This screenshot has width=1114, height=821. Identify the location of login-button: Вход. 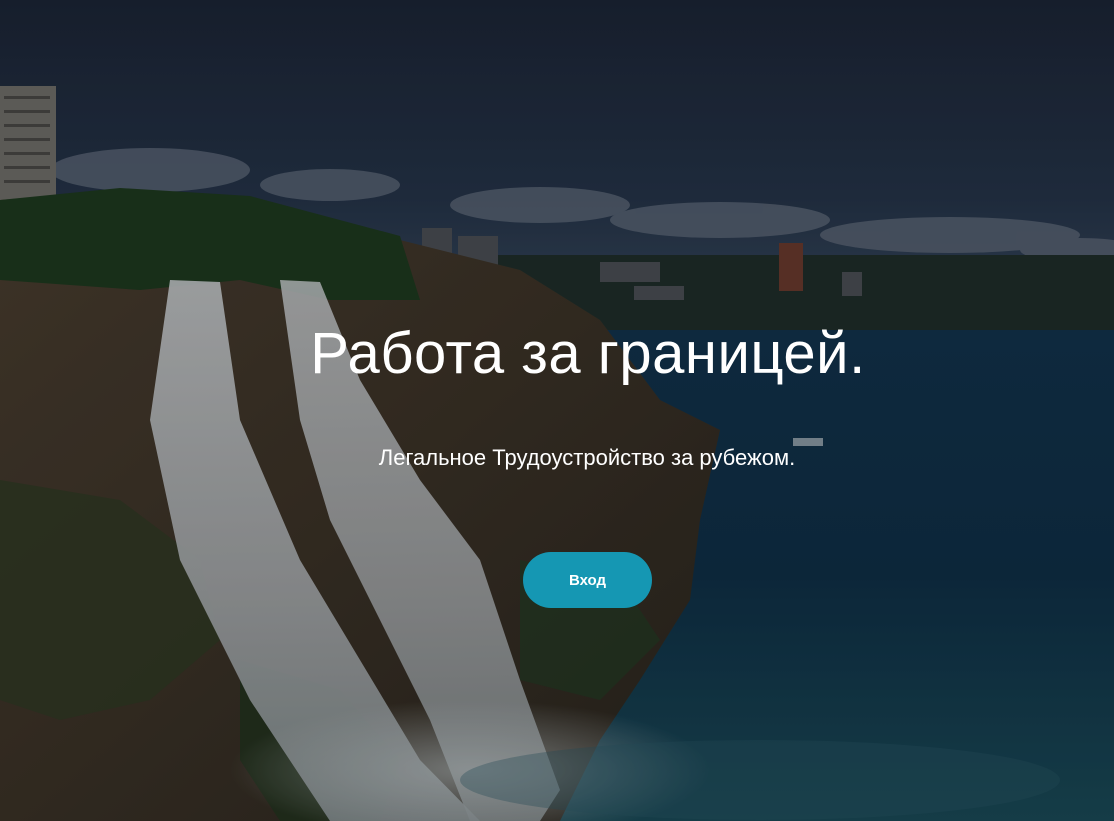
(587, 580).